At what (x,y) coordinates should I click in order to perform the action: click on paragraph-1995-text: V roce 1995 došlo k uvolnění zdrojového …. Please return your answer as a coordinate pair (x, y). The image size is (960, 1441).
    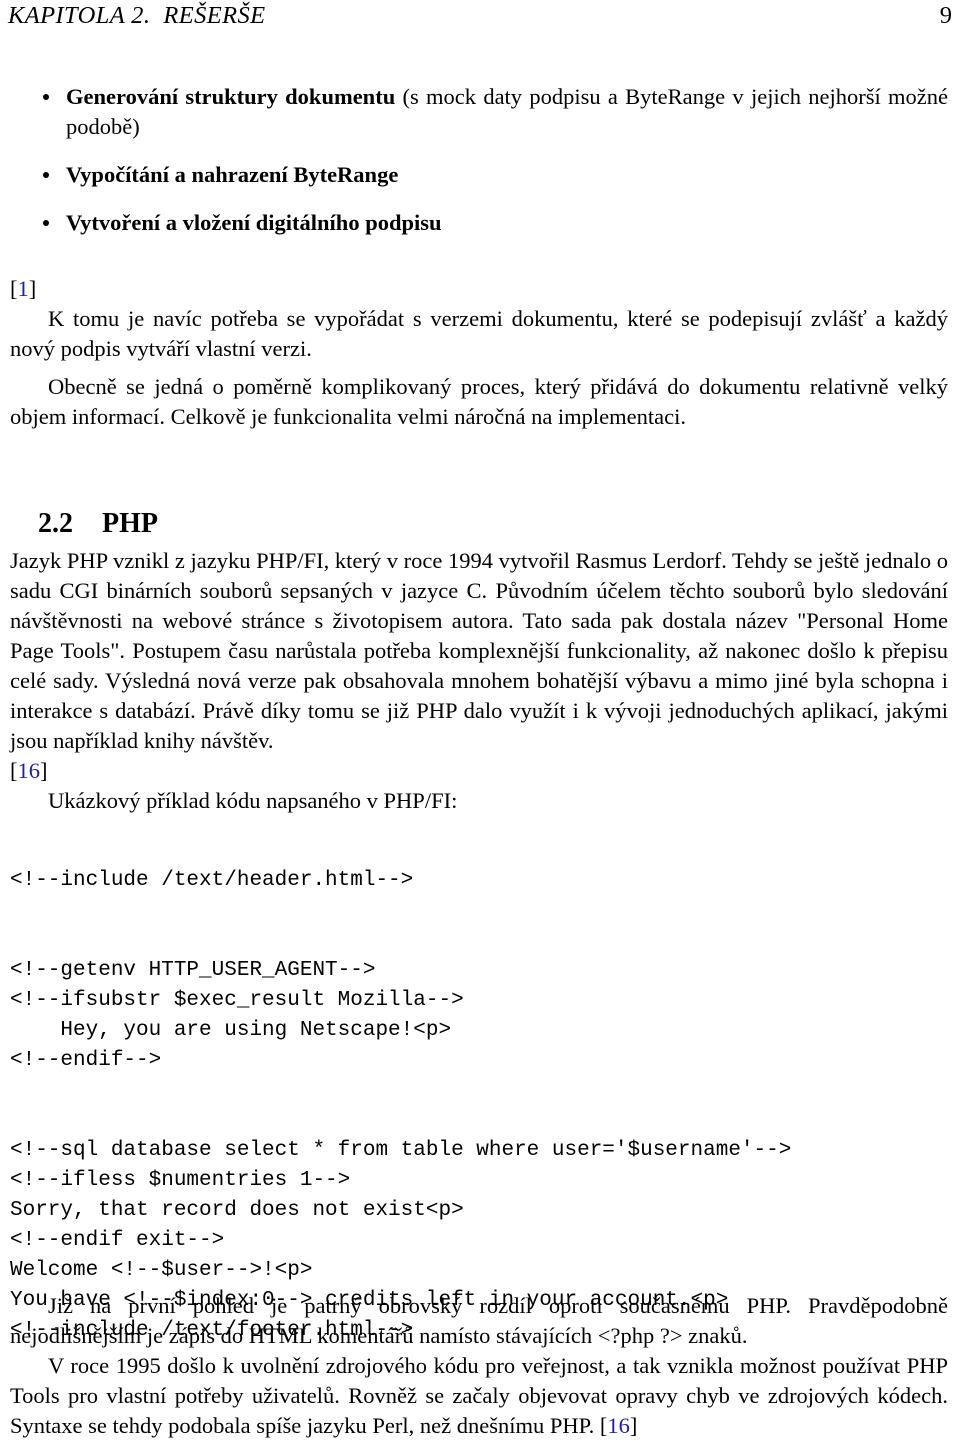
    Looking at the image, I should click on (479, 1395).